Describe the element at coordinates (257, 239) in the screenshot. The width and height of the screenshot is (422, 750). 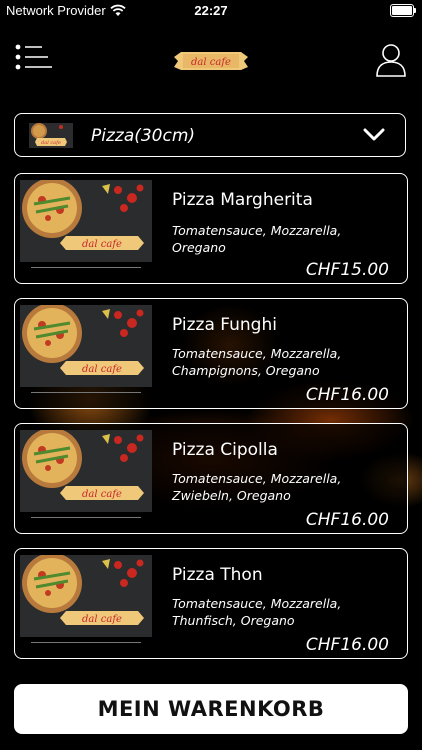
I see `product-description: Tomatensauce, Mozzarella, Oregano` at that location.